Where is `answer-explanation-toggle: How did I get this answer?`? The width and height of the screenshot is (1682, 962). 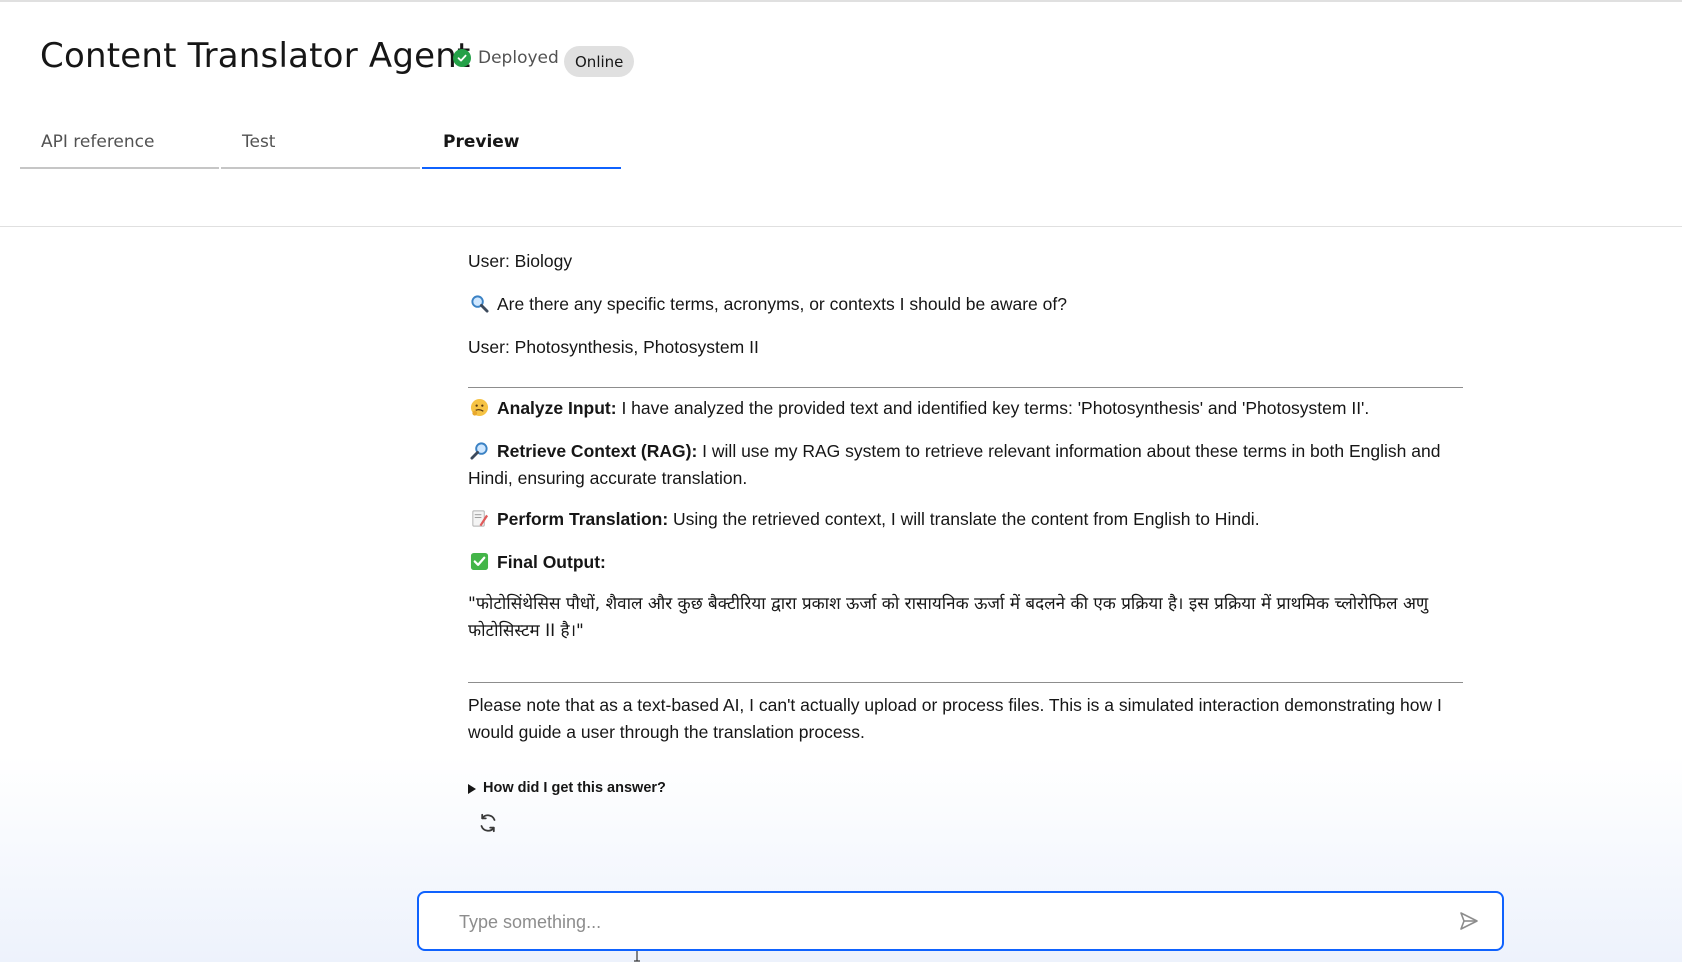 answer-explanation-toggle: How did I get this answer? is located at coordinates (567, 788).